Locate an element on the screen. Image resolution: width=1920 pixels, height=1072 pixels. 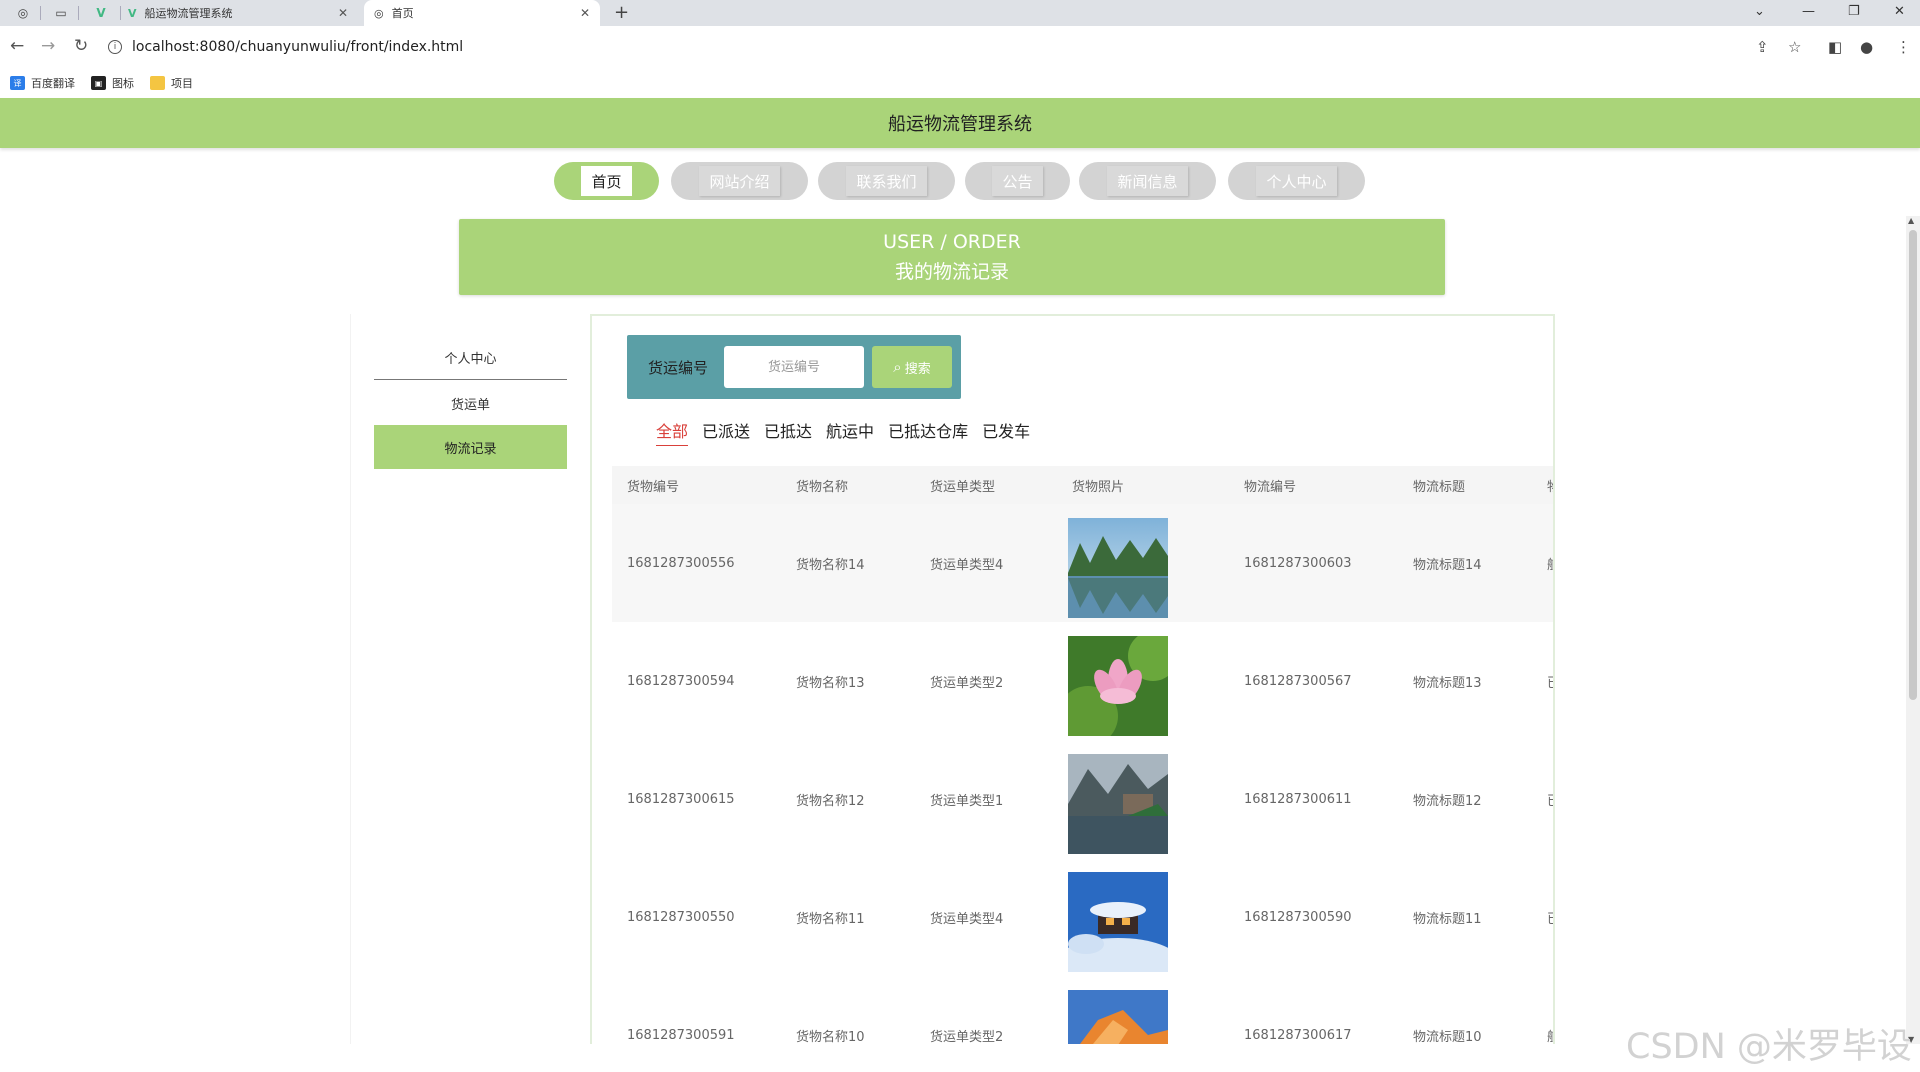
order-type: 货运单类型4 is located at coordinates (967, 919).